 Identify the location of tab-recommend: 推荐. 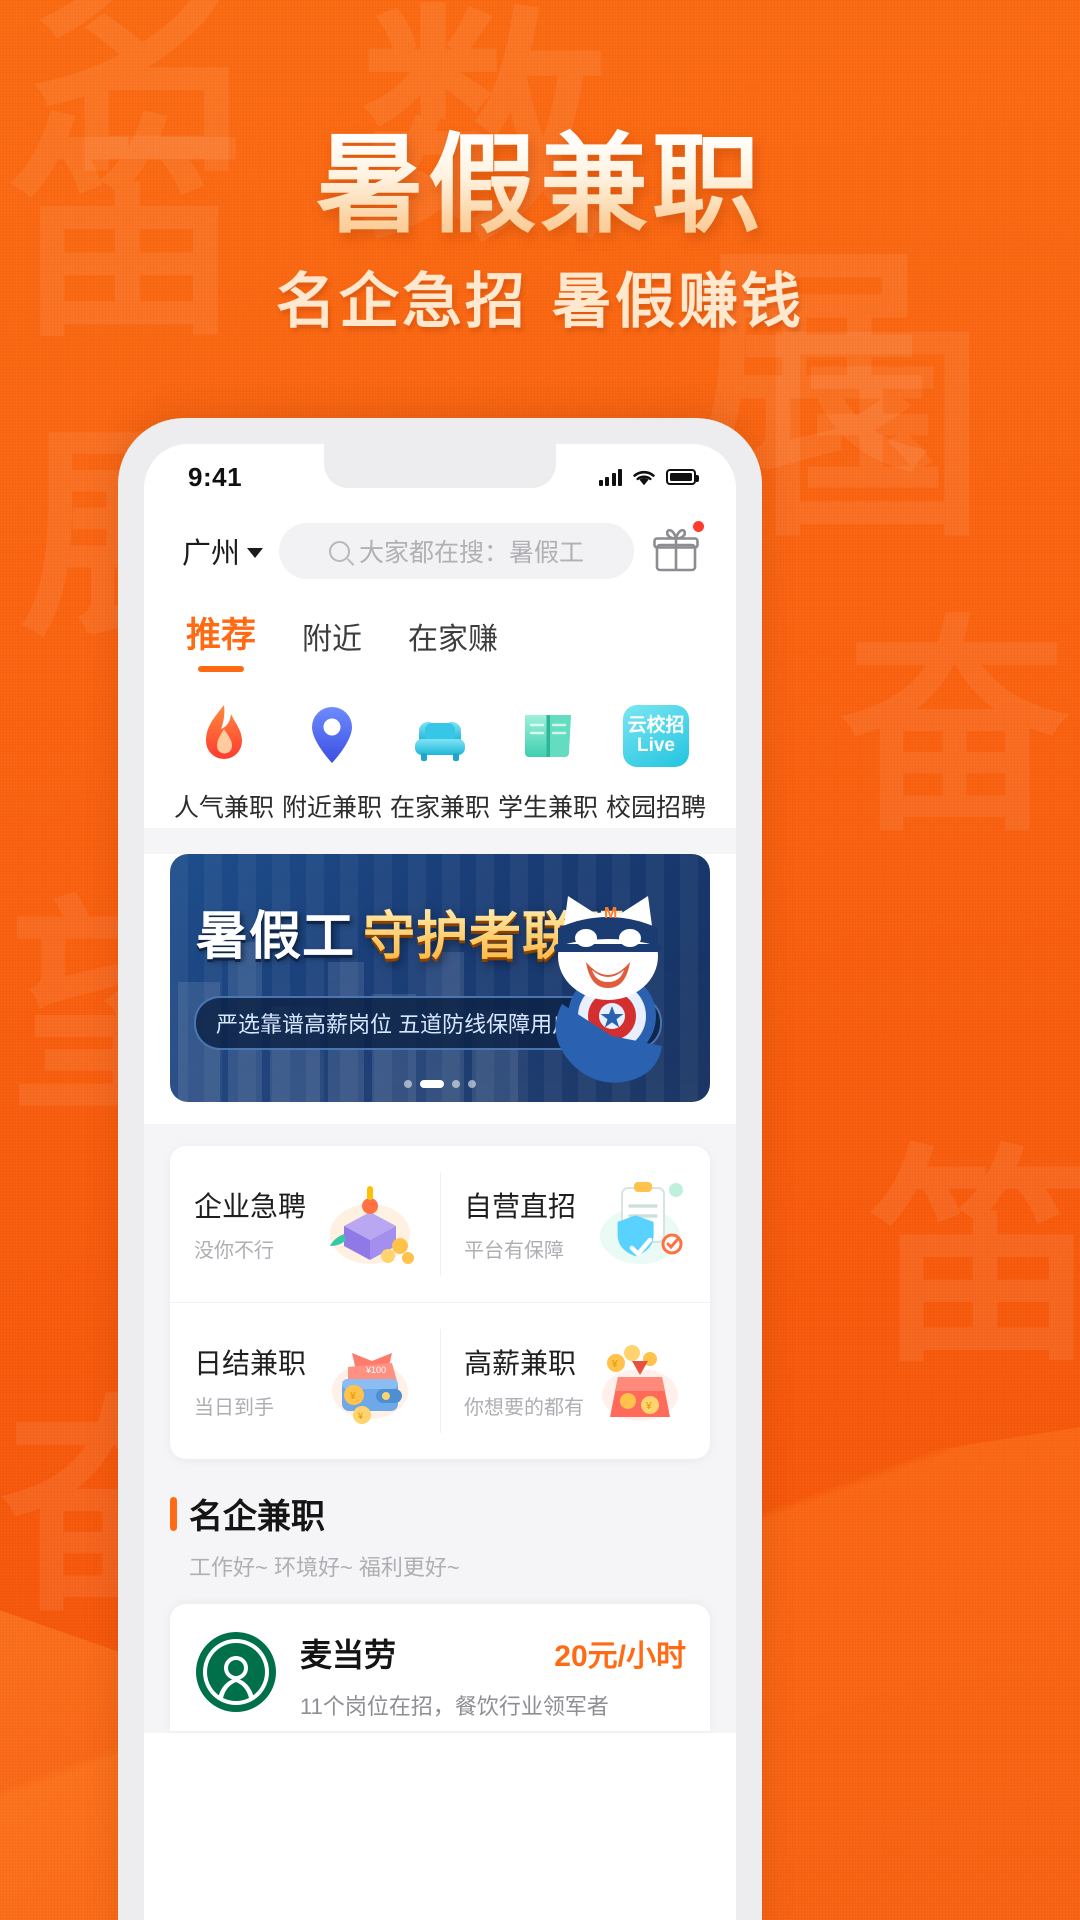
(221, 639).